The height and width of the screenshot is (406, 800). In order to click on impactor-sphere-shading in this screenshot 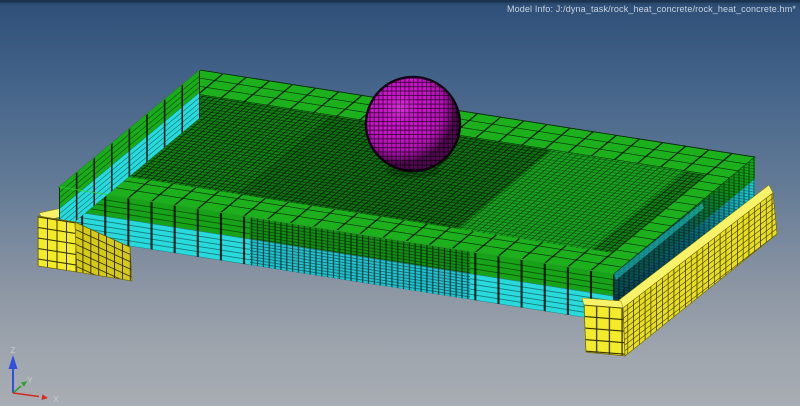, I will do `click(413, 124)`.